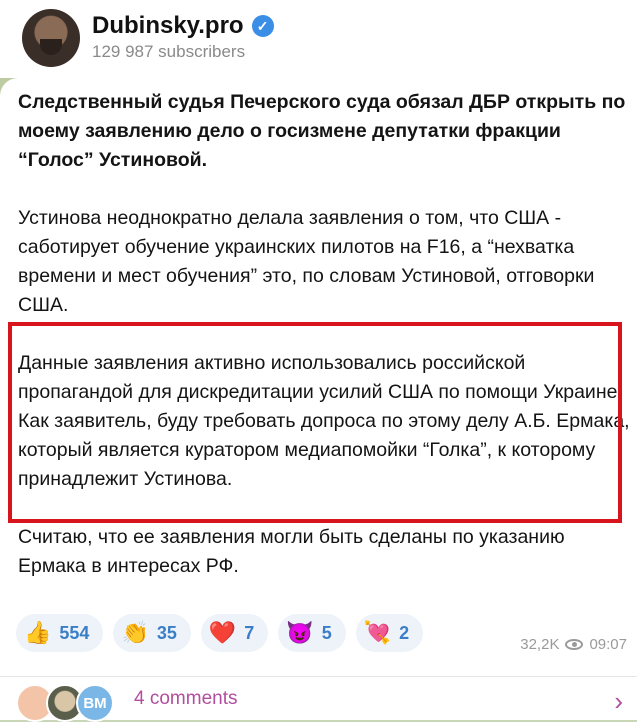  Describe the element at coordinates (404, 632) in the screenshot. I see `reaction-count: 2` at that location.